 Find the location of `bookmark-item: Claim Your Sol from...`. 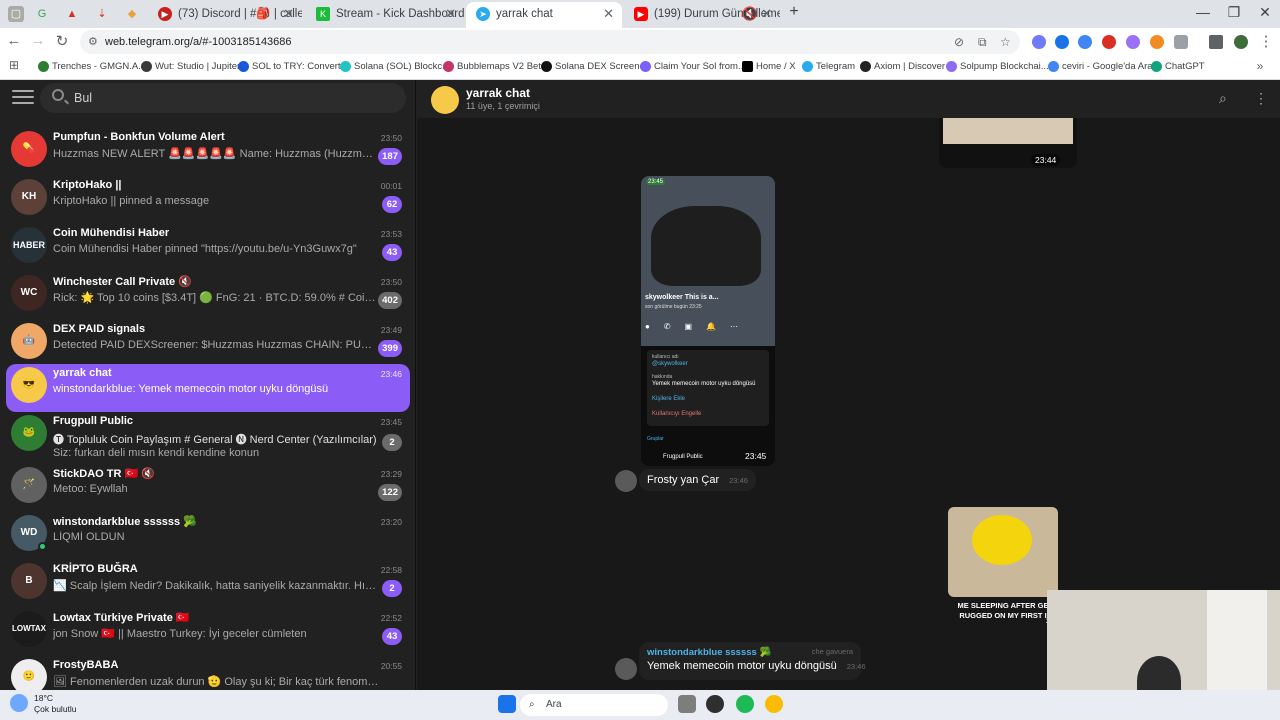

bookmark-item: Claim Your Sol from... is located at coordinates (693, 67).